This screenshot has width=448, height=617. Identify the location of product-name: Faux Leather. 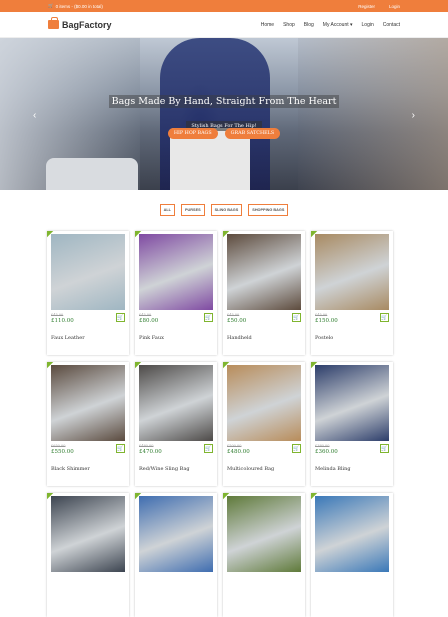
(68, 338).